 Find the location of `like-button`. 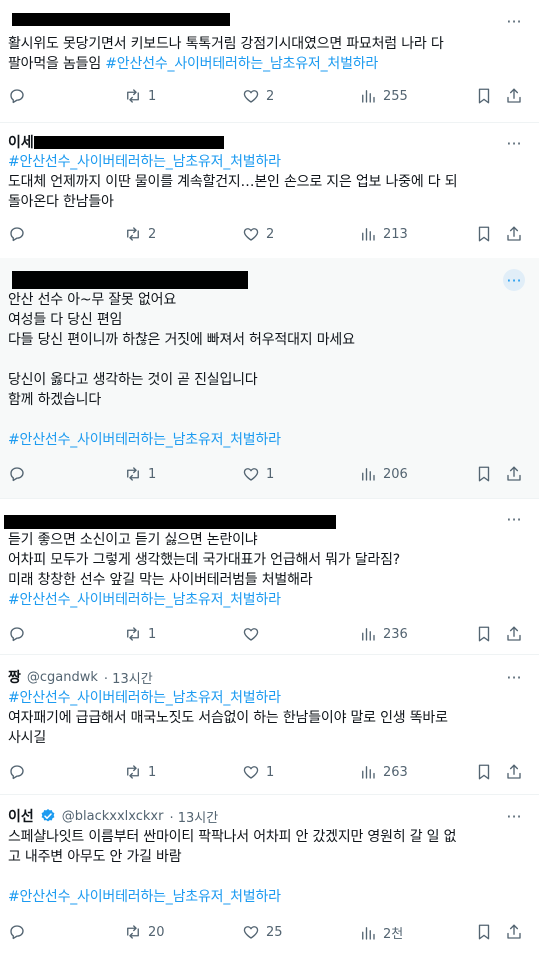

like-button is located at coordinates (254, 634).